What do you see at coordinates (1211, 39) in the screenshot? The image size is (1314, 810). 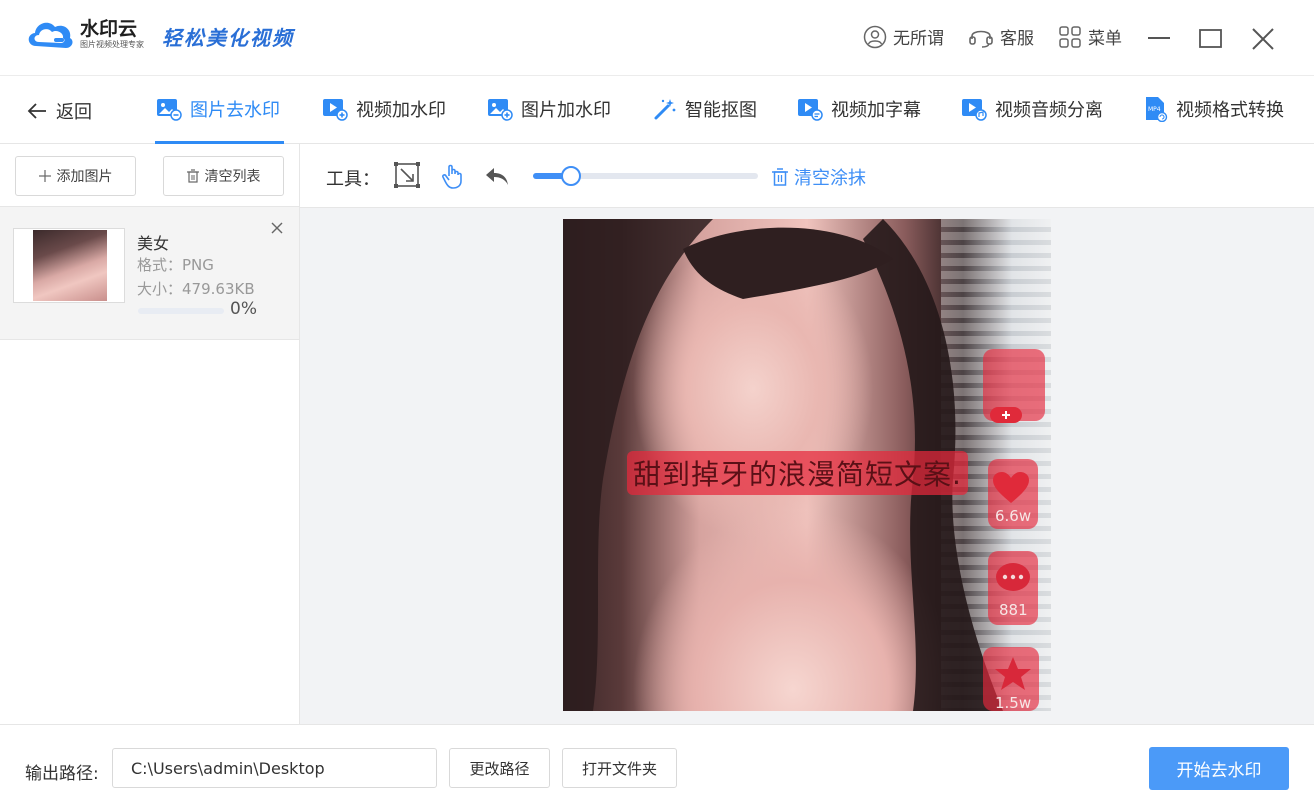 I see `maximize-icon` at bounding box center [1211, 39].